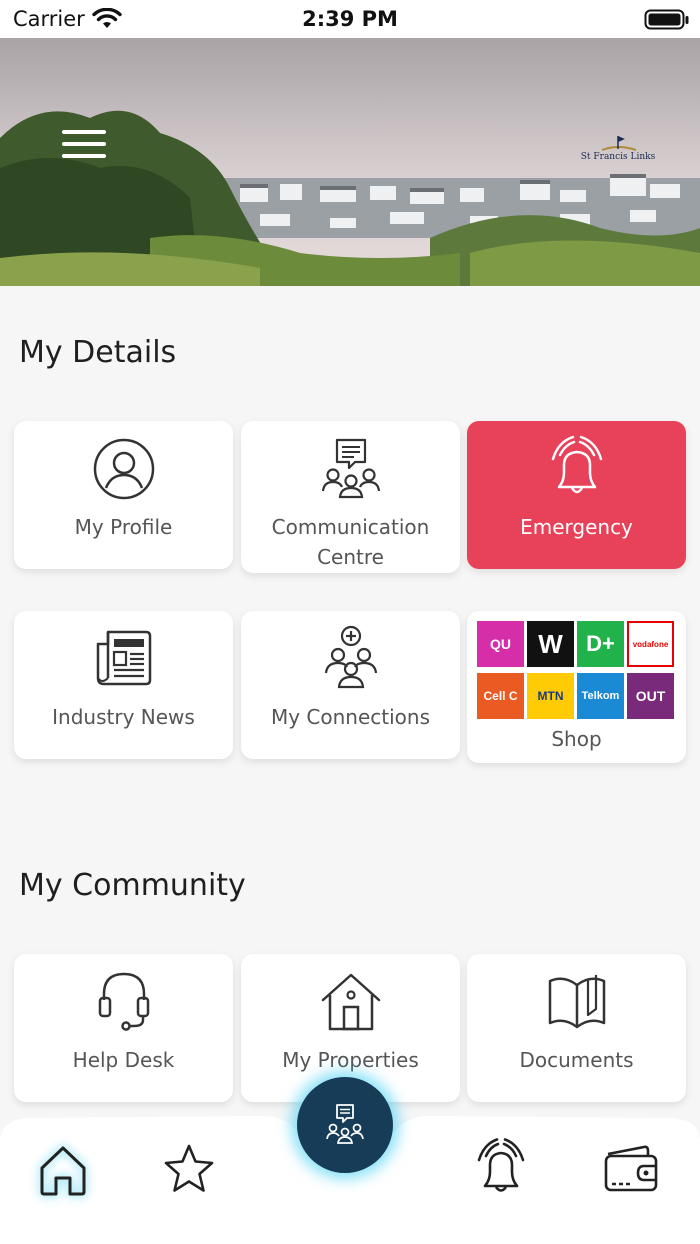  What do you see at coordinates (85, 145) in the screenshot?
I see `menu-button` at bounding box center [85, 145].